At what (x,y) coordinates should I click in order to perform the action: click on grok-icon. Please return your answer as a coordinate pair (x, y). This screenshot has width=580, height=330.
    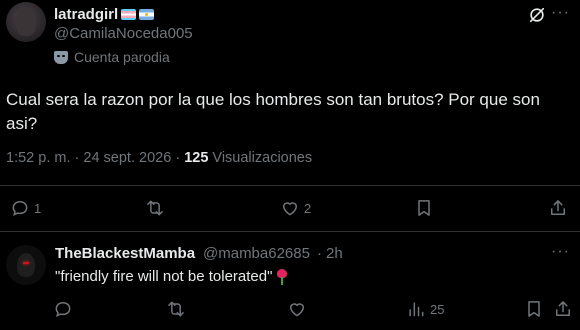
    Looking at the image, I should click on (537, 15).